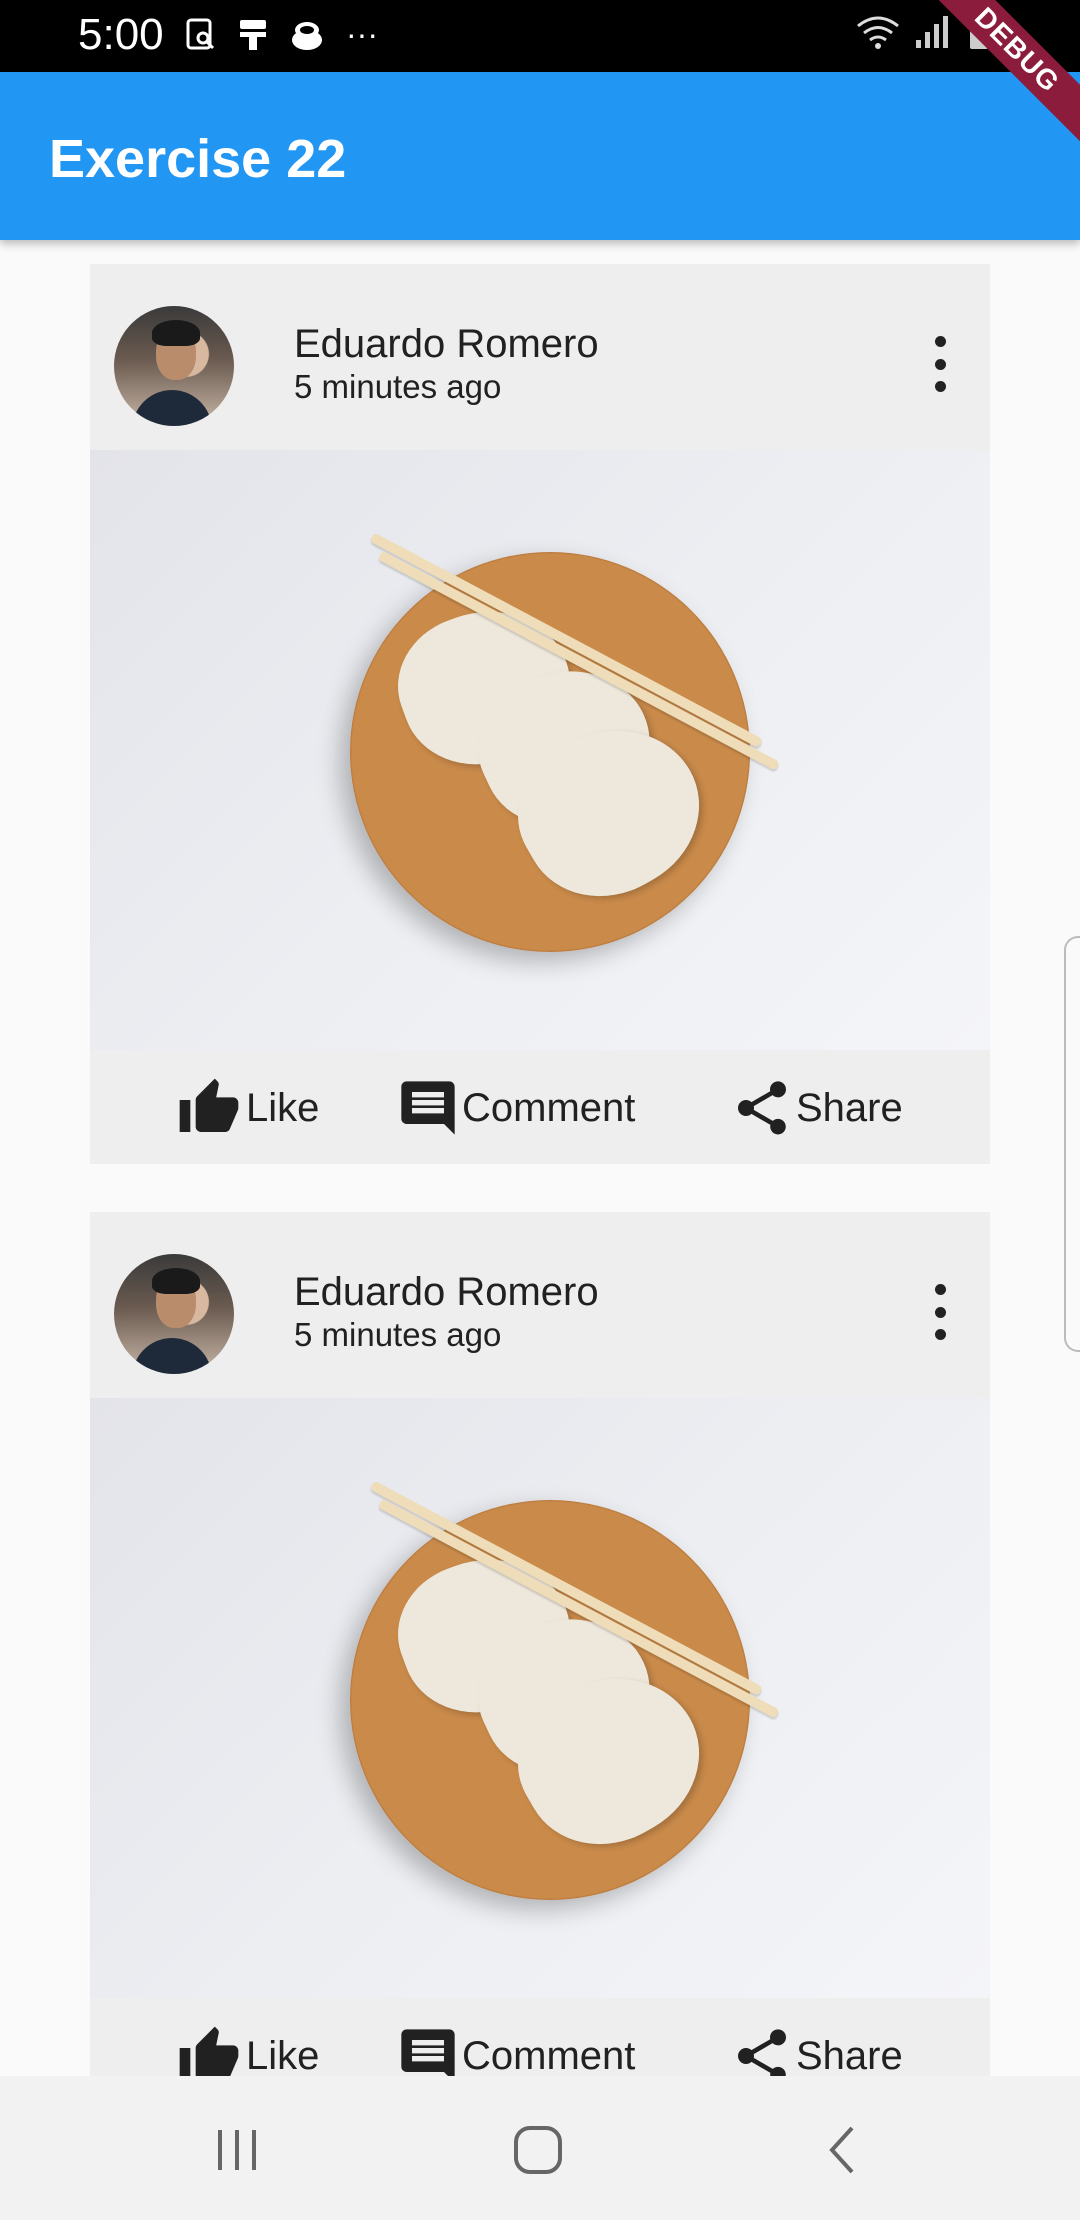  I want to click on scrollbar-handle, so click(1072, 1144).